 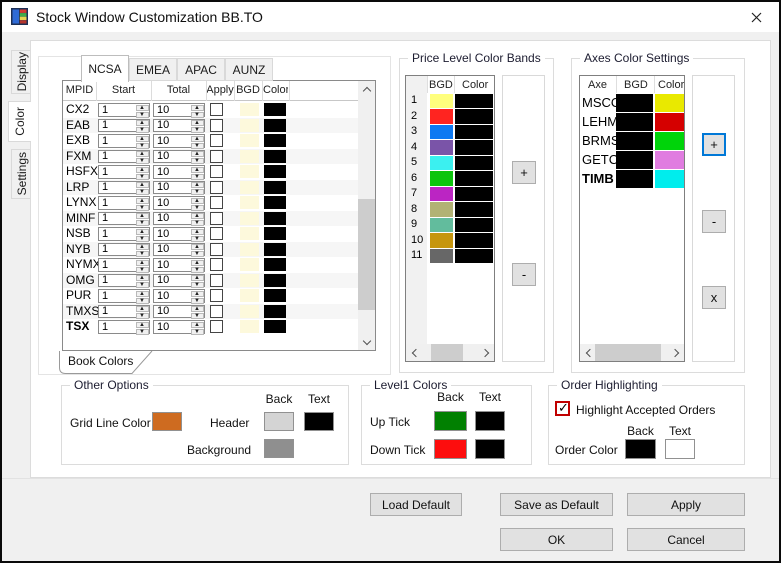 What do you see at coordinates (366, 342) in the screenshot?
I see `scroll-down-icon` at bounding box center [366, 342].